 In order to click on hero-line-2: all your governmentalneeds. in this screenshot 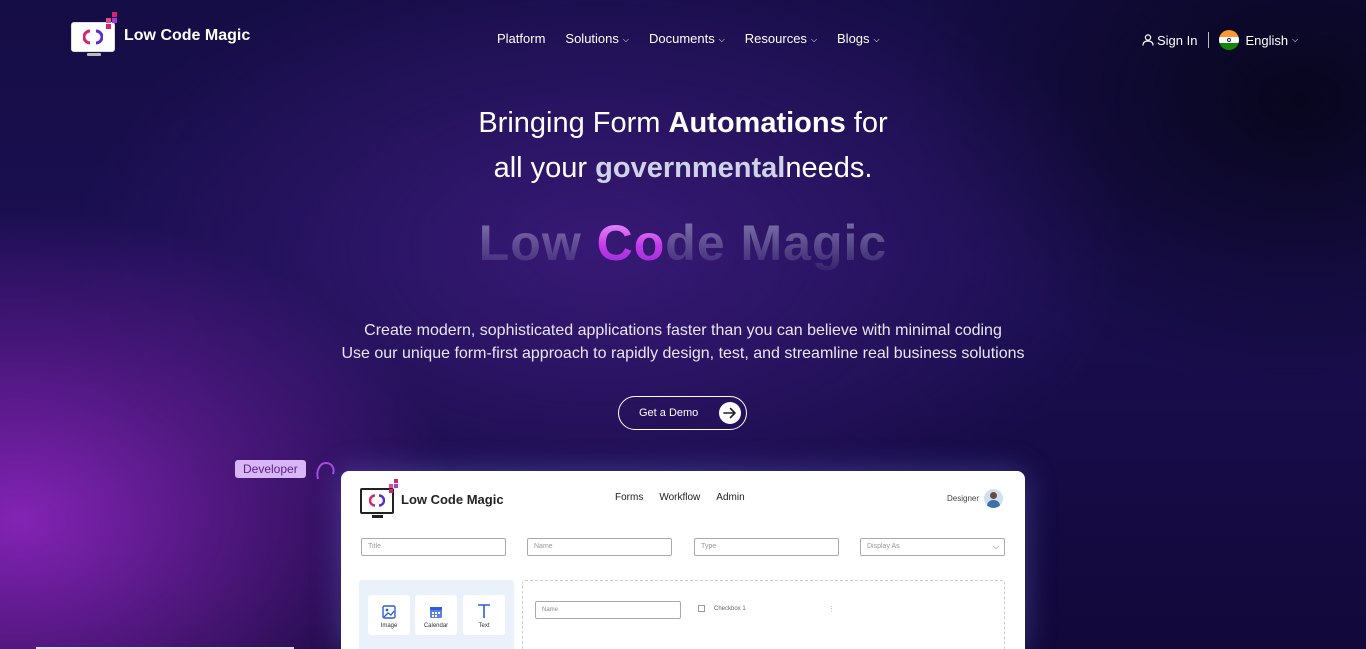, I will do `click(683, 168)`.